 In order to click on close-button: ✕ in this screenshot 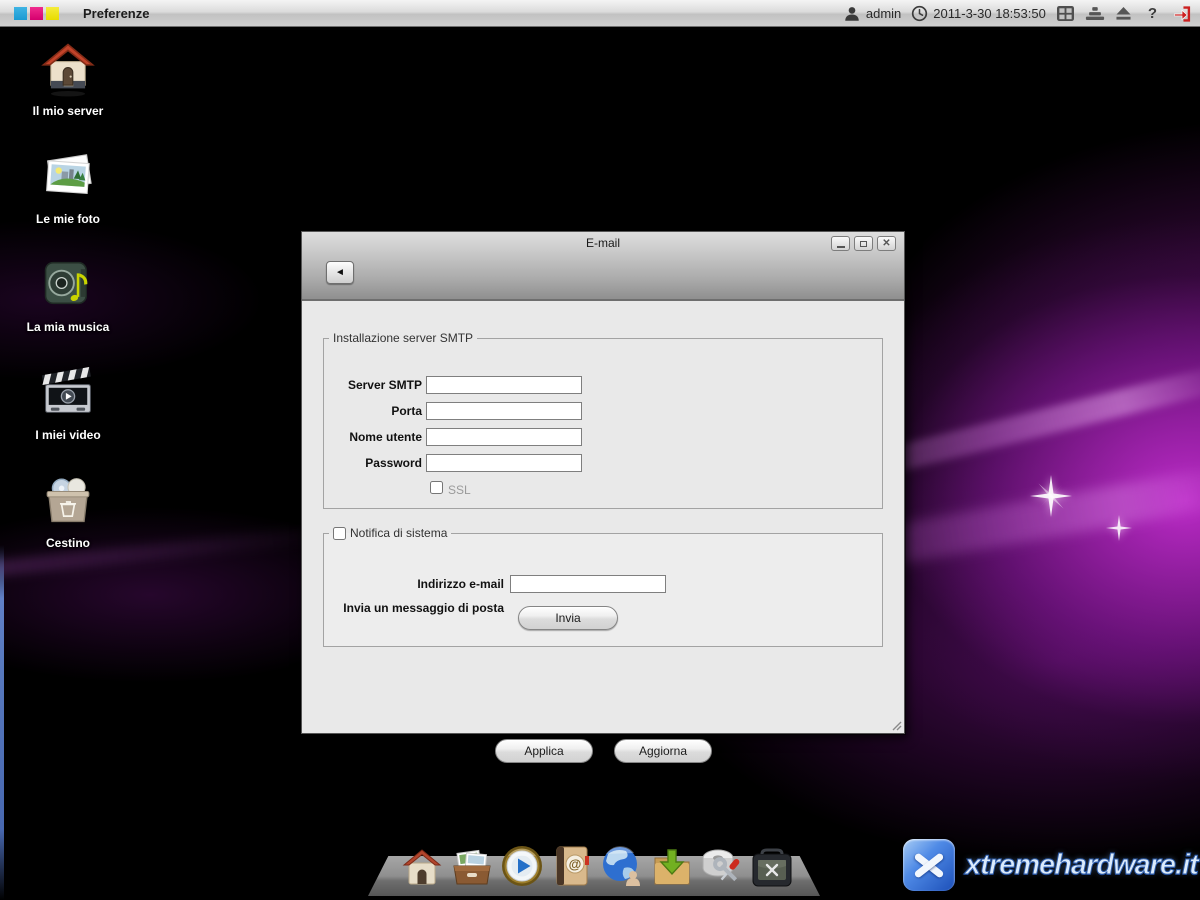, I will do `click(886, 243)`.